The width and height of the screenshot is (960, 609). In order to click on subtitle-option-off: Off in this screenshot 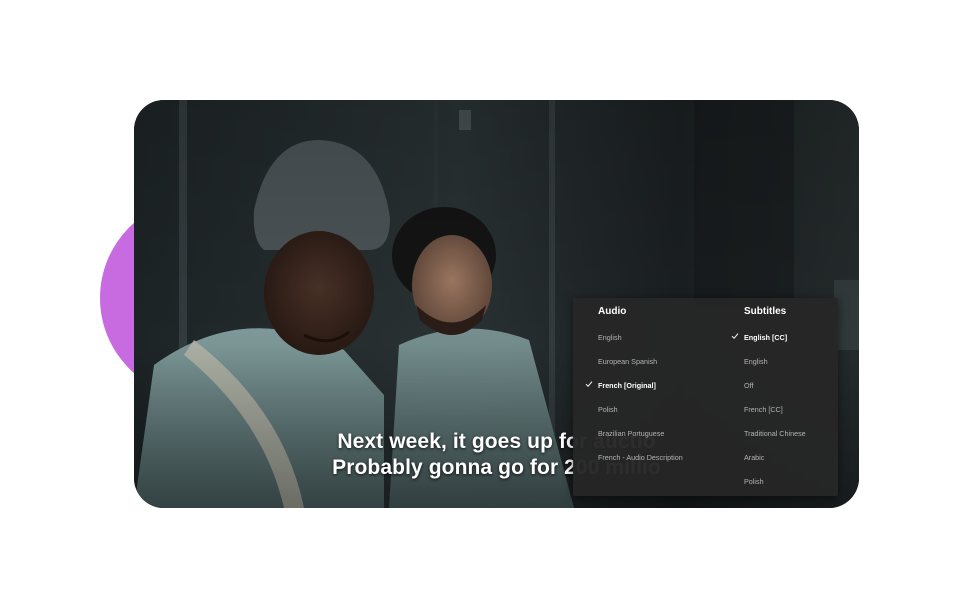, I will do `click(748, 385)`.